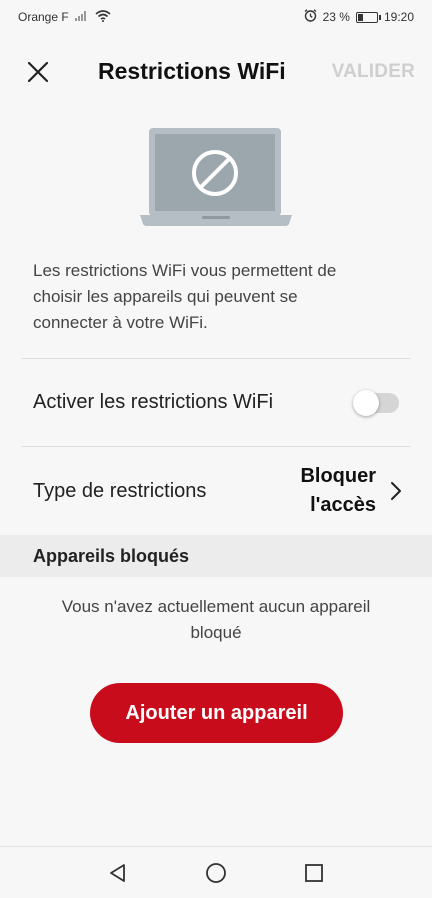  Describe the element at coordinates (81, 17) in the screenshot. I see `signal-icon` at that location.